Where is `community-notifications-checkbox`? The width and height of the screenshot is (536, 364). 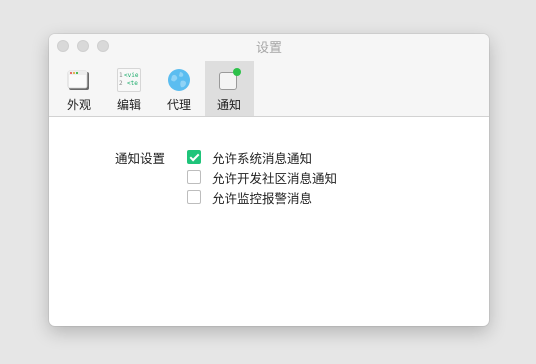 community-notifications-checkbox is located at coordinates (194, 177).